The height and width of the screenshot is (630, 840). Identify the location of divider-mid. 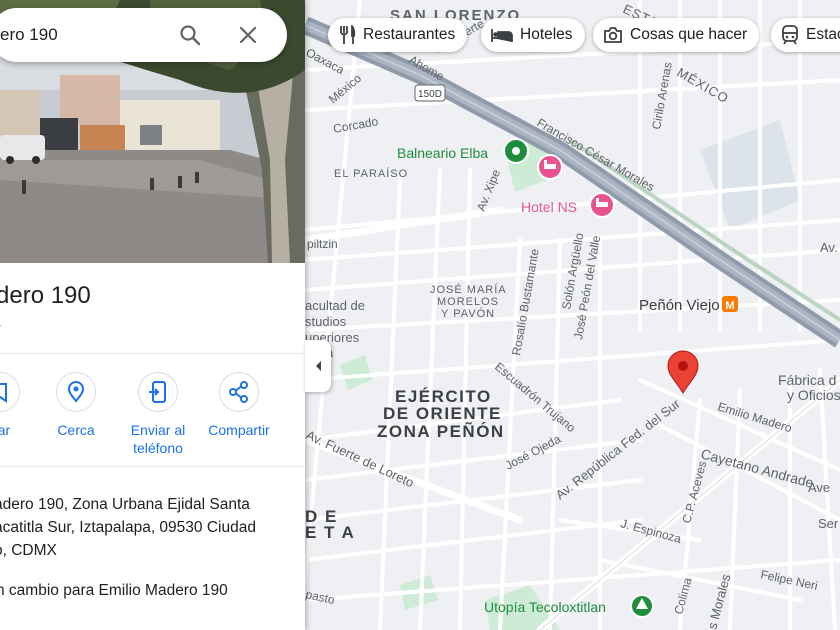
(152, 466).